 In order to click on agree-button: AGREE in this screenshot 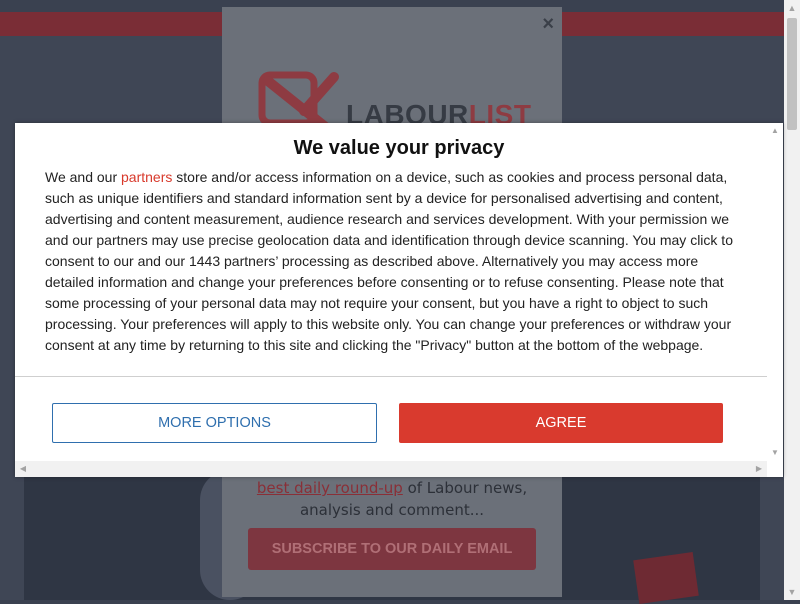, I will do `click(561, 423)`.